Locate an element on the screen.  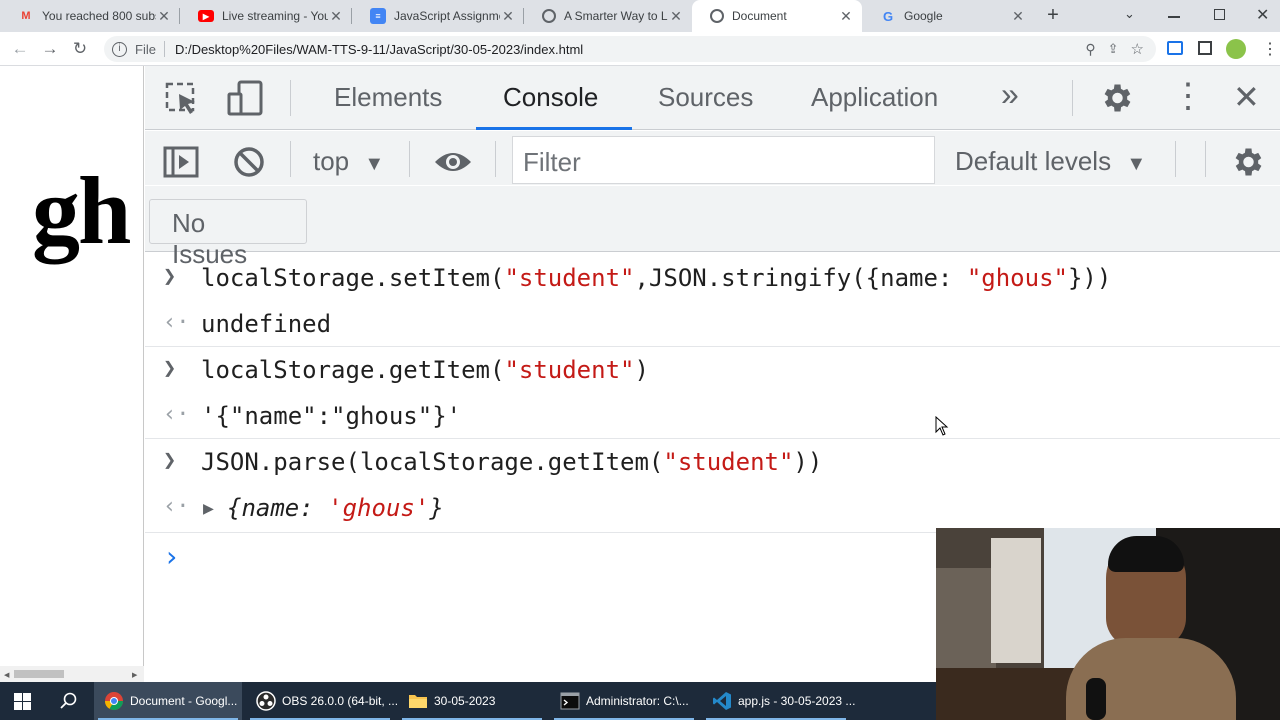
info-icon: i is located at coordinates (119, 49).